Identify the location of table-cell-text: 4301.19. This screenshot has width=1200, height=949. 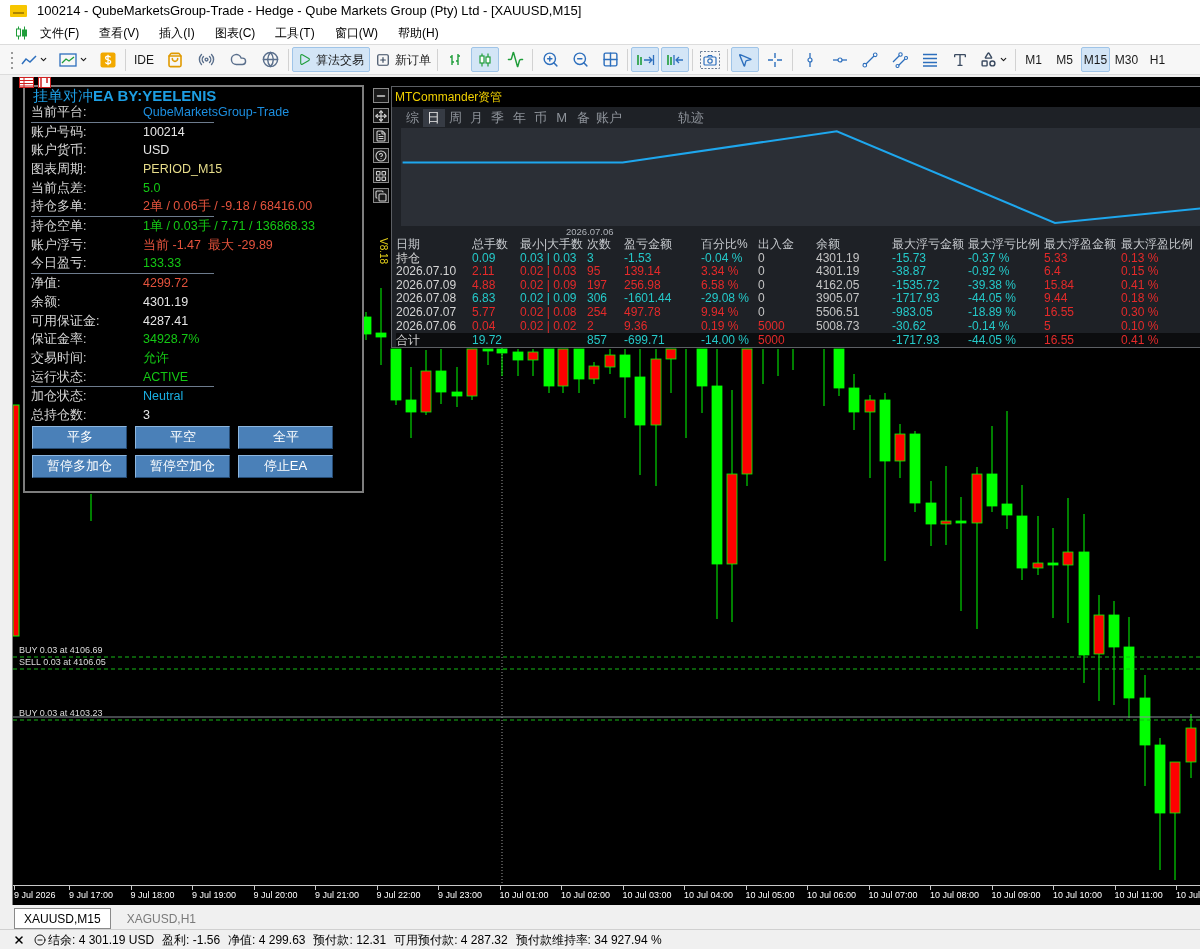
(838, 272).